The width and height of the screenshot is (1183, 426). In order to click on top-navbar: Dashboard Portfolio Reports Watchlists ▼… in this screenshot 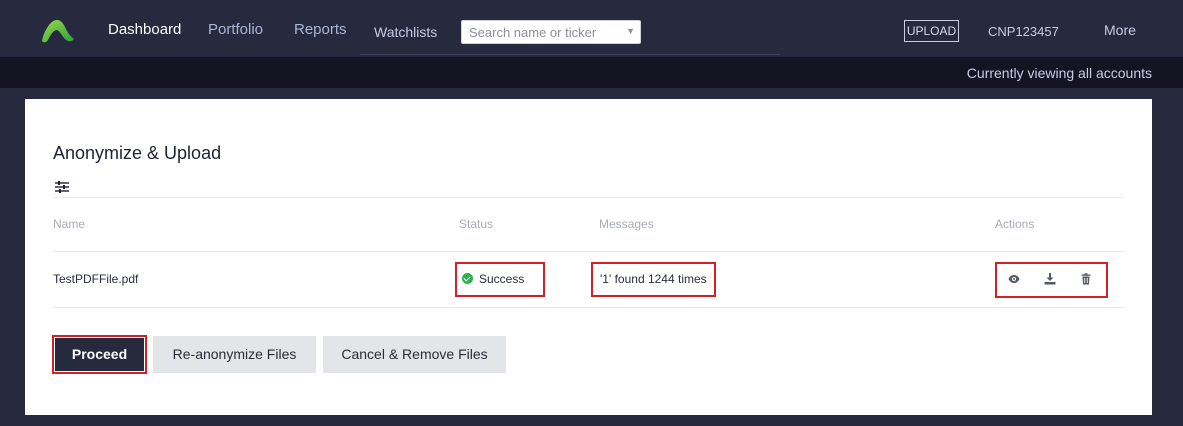, I will do `click(591, 28)`.